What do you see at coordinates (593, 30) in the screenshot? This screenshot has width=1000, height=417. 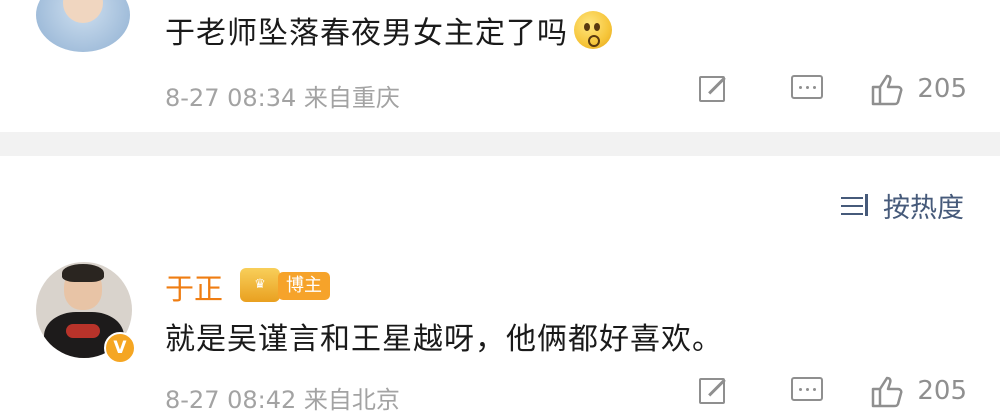 I see `question-face-emoji-icon` at bounding box center [593, 30].